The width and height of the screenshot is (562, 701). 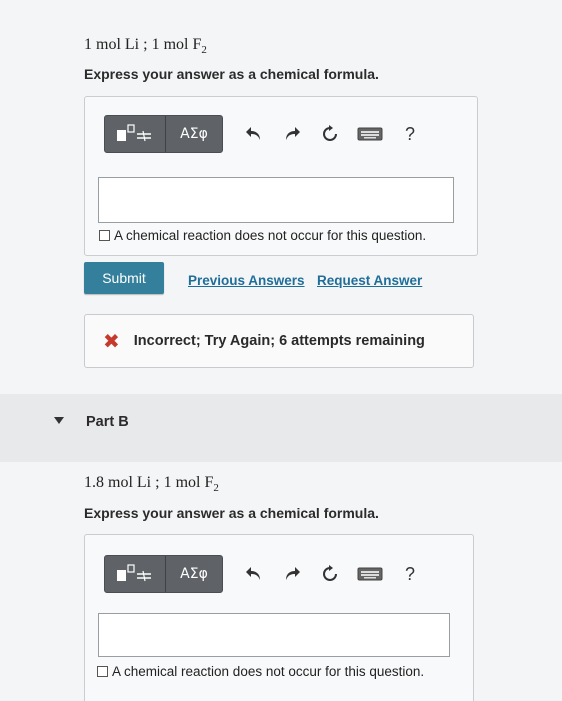 What do you see at coordinates (88, 44) in the screenshot?
I see `li-amount: 1` at bounding box center [88, 44].